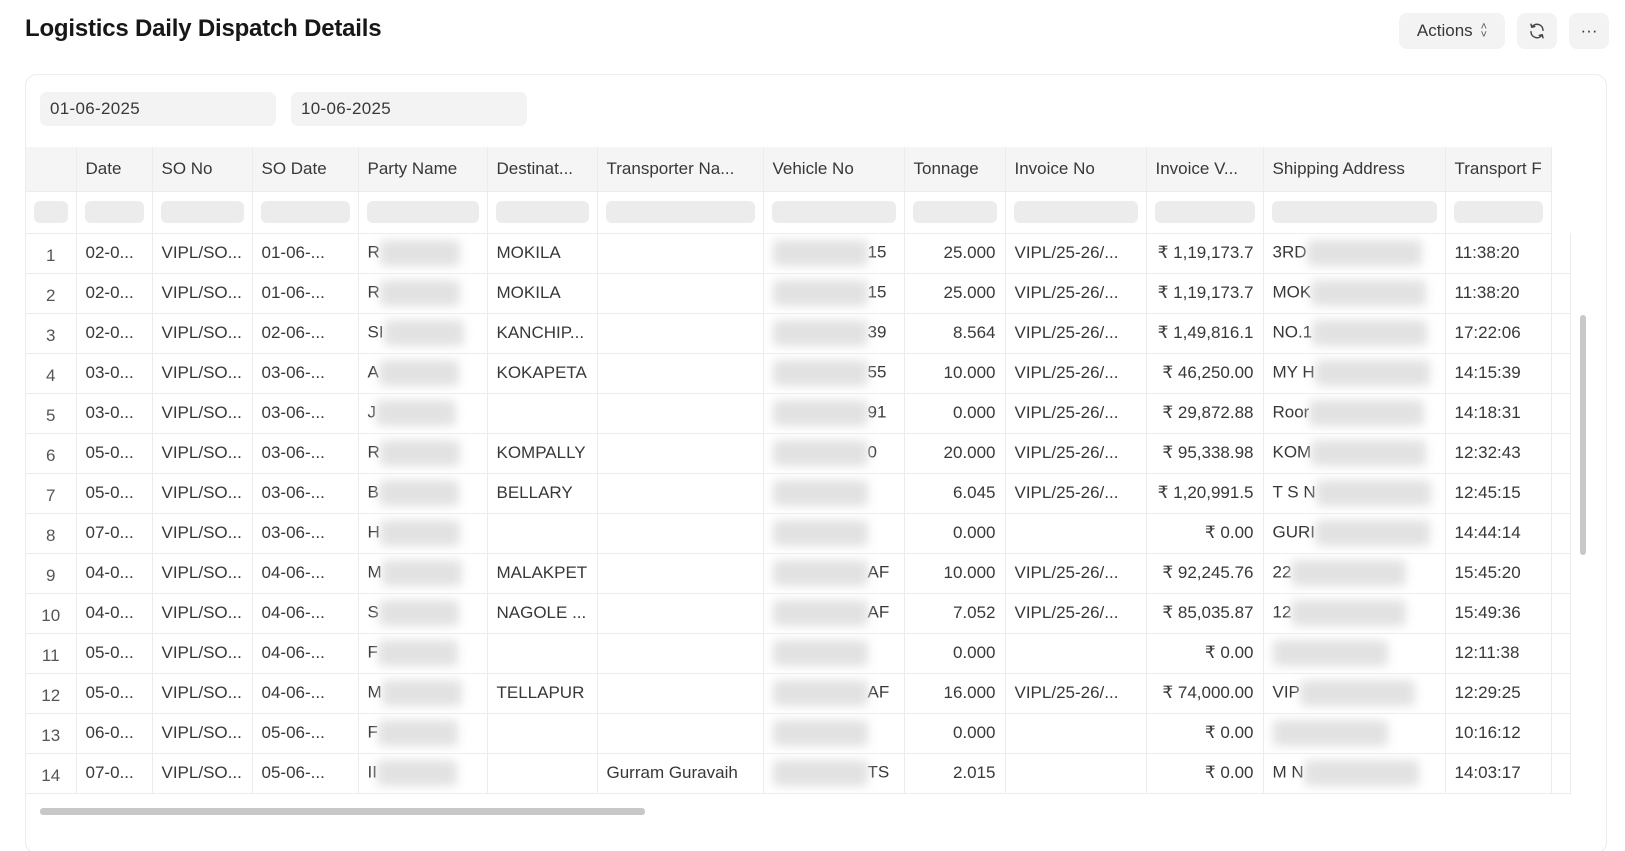  What do you see at coordinates (834, 533) in the screenshot?
I see `cell-vehicle-no` at bounding box center [834, 533].